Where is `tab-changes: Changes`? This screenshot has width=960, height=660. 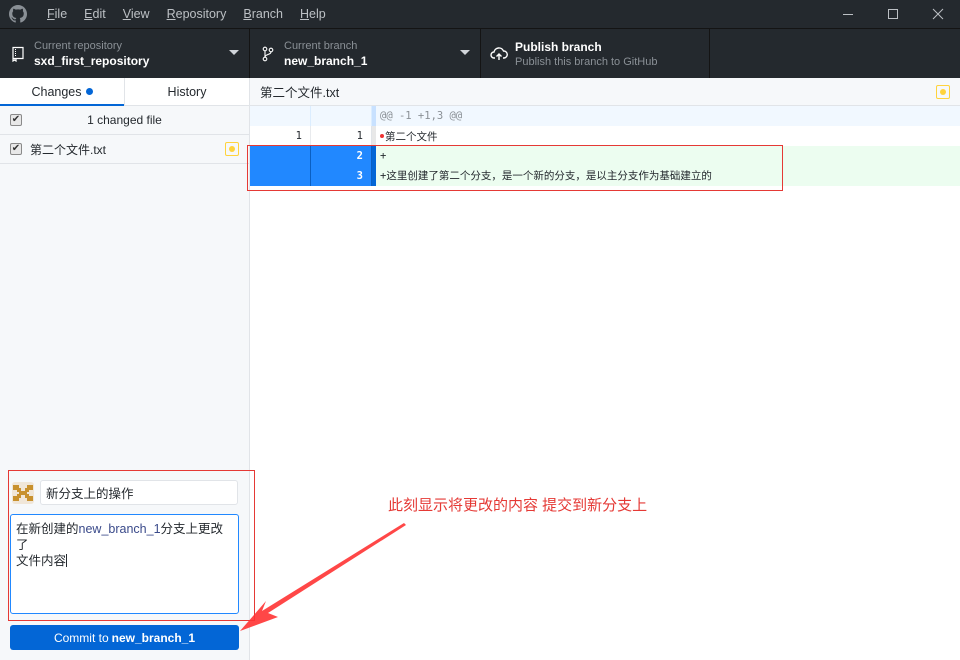
tab-changes: Changes is located at coordinates (62, 92).